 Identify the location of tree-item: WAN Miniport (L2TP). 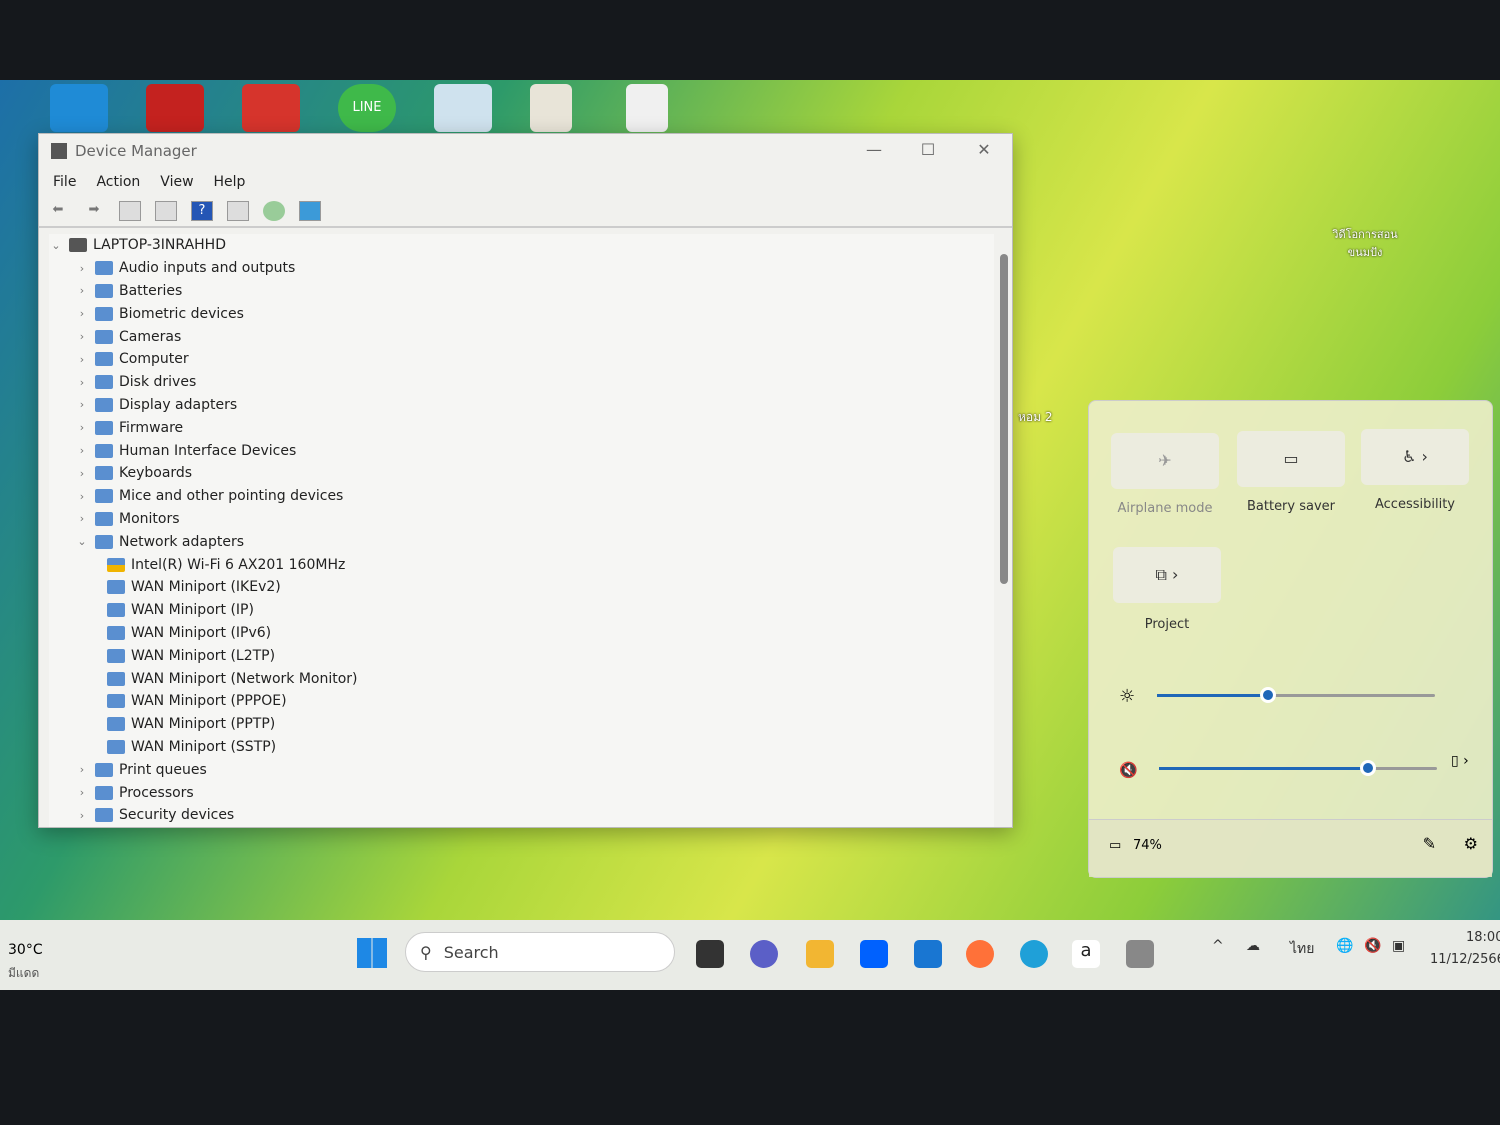
(521, 655).